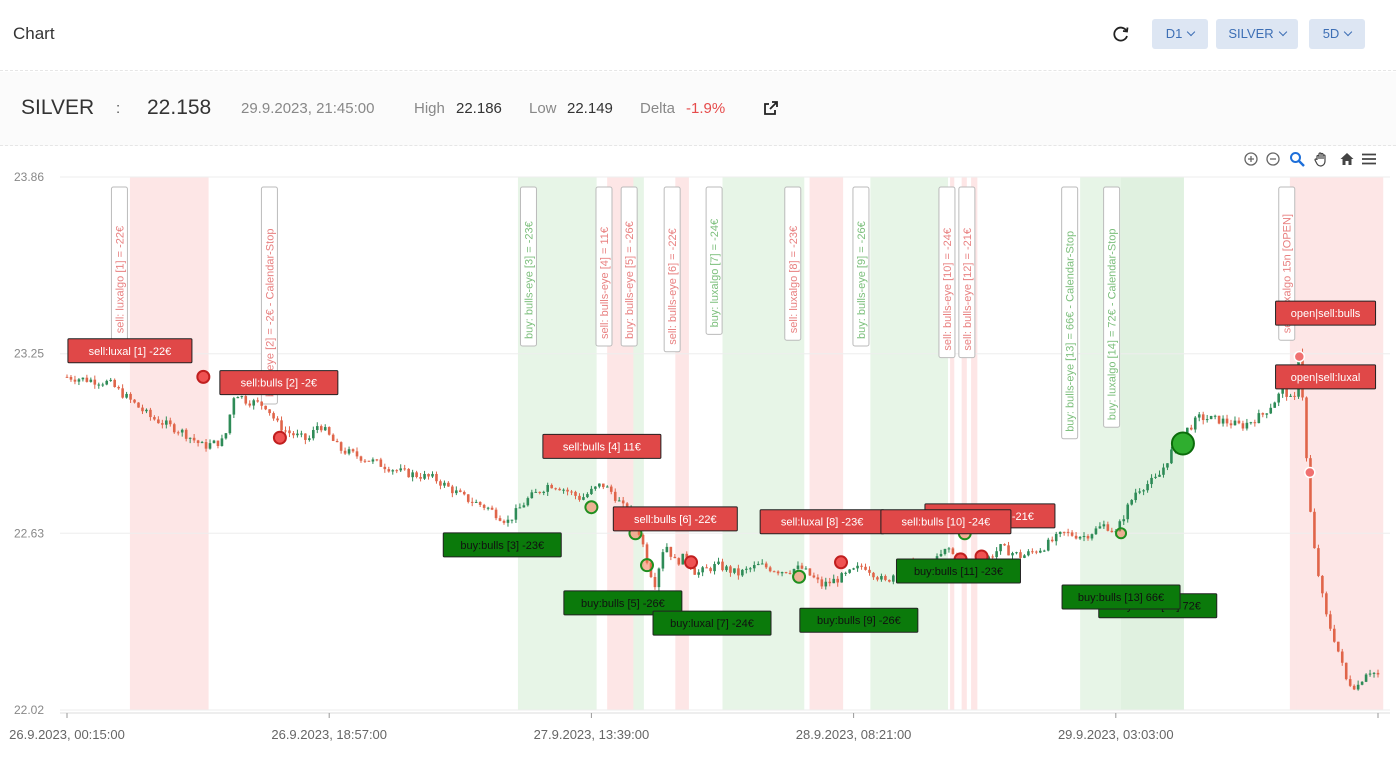  I want to click on delta-value: -1.9%, so click(706, 108).